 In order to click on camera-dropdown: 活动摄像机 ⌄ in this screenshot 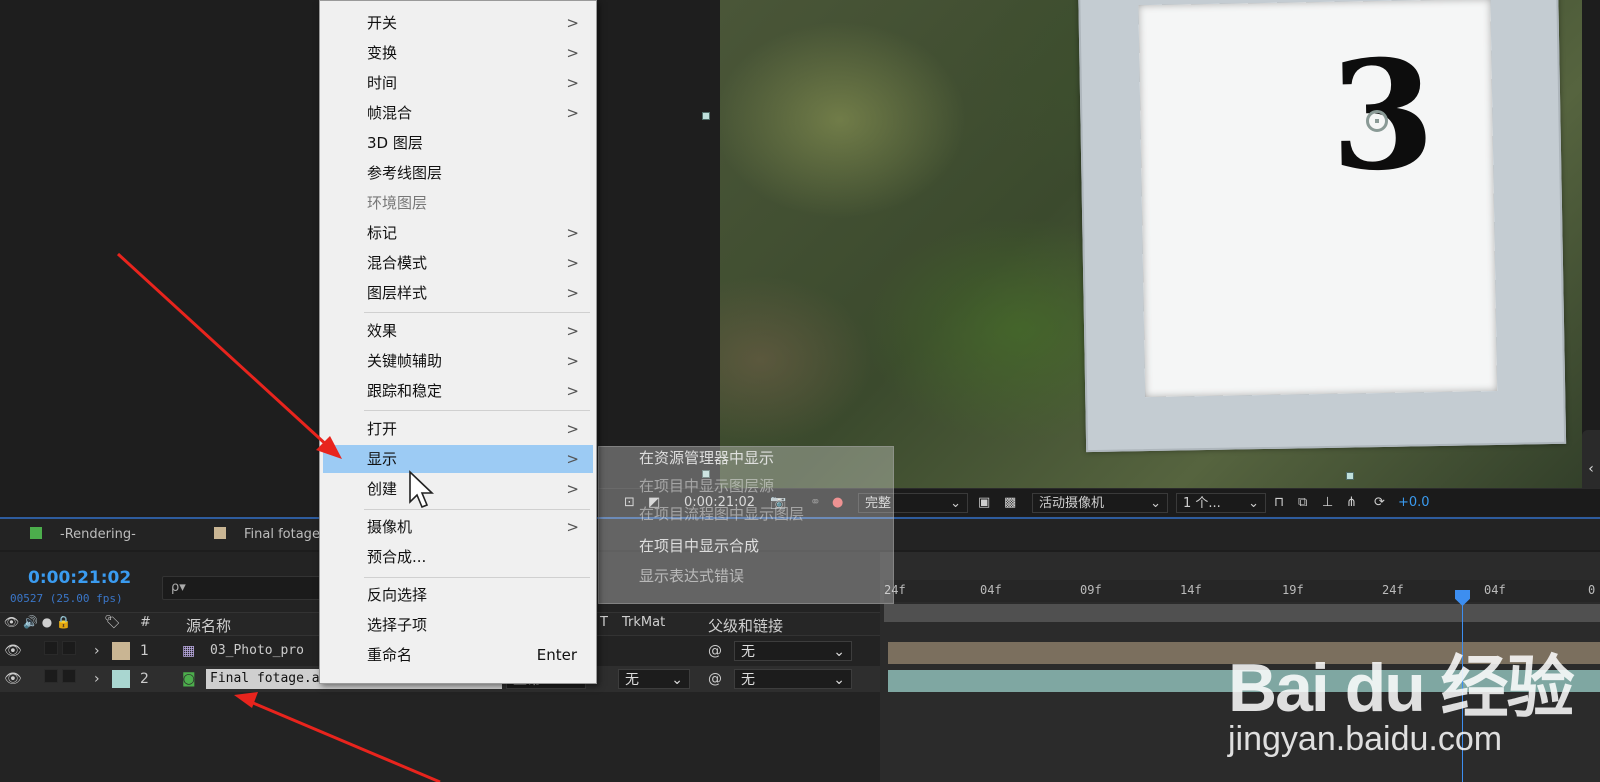, I will do `click(1100, 503)`.